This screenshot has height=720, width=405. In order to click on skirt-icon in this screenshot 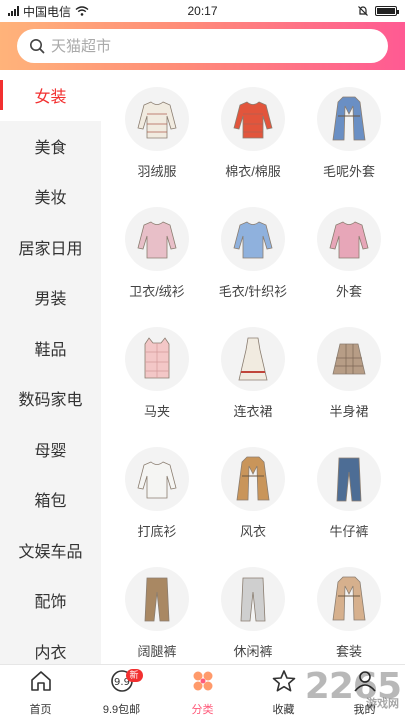, I will do `click(349, 359)`.